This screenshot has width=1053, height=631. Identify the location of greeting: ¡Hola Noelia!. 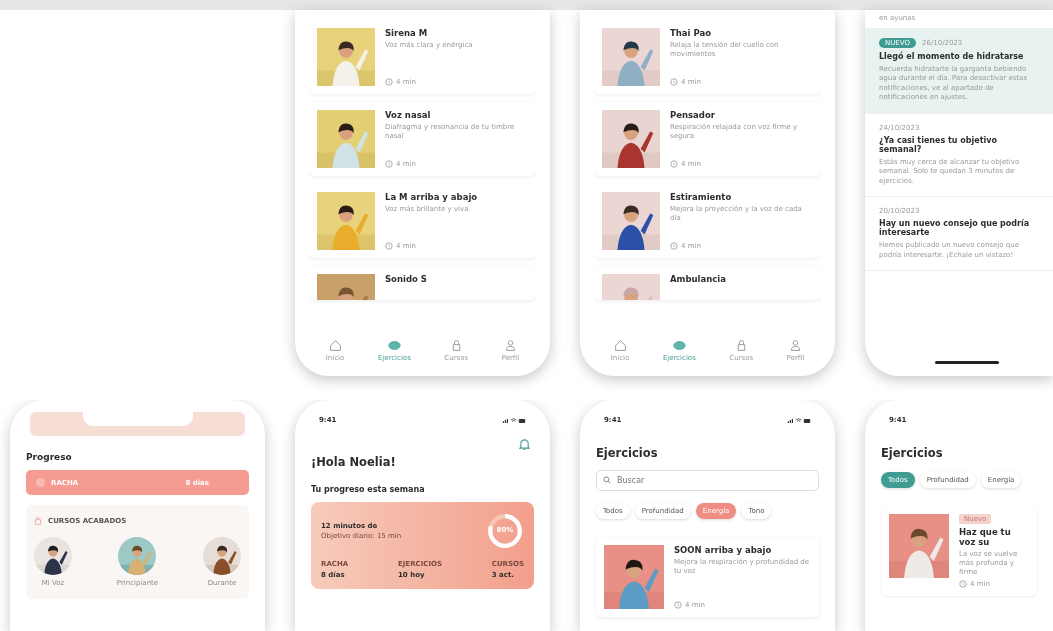
(354, 462).